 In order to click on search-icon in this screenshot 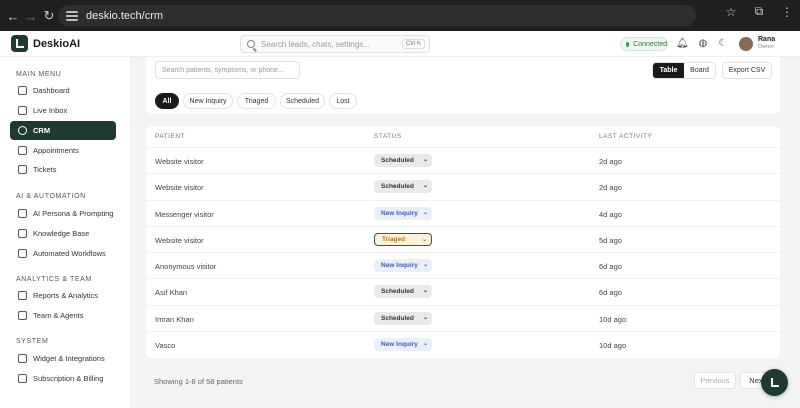, I will do `click(251, 44)`.